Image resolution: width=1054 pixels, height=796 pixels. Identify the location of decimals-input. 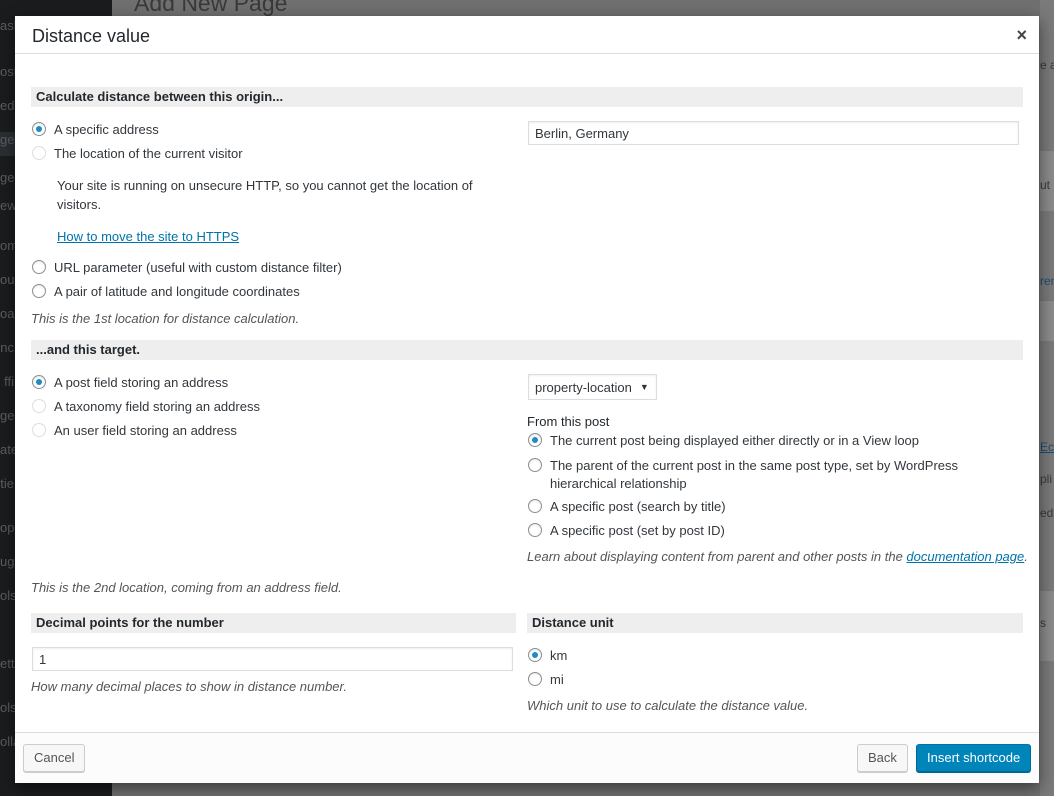
(272, 659).